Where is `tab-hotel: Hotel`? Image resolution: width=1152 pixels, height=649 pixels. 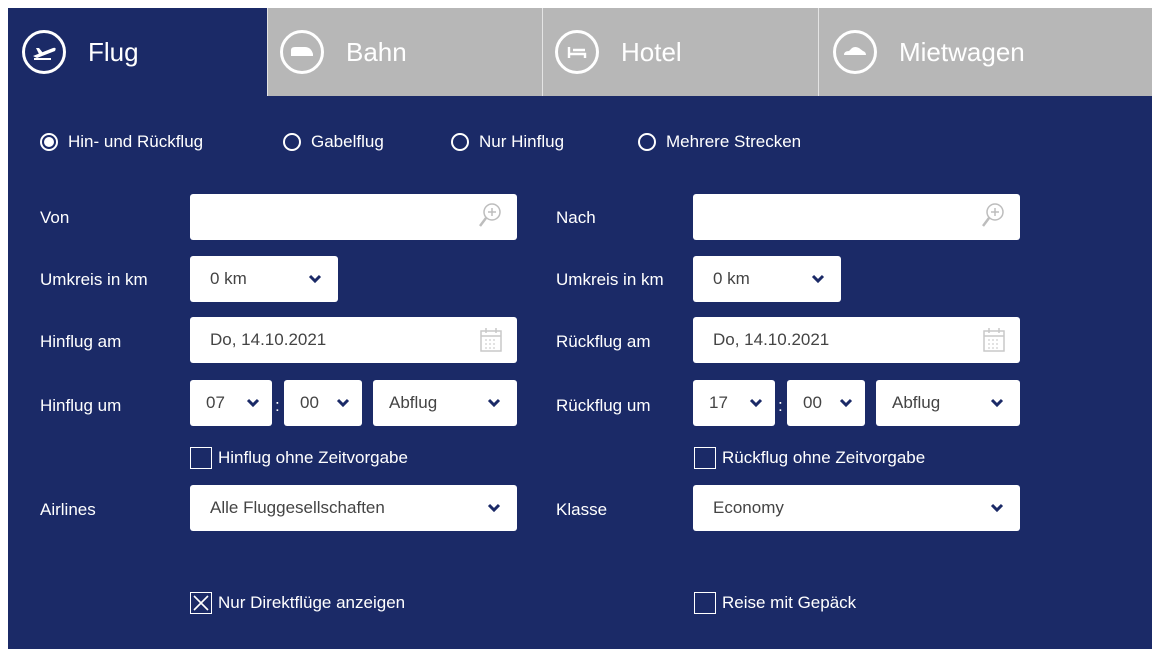
tab-hotel: Hotel is located at coordinates (681, 52).